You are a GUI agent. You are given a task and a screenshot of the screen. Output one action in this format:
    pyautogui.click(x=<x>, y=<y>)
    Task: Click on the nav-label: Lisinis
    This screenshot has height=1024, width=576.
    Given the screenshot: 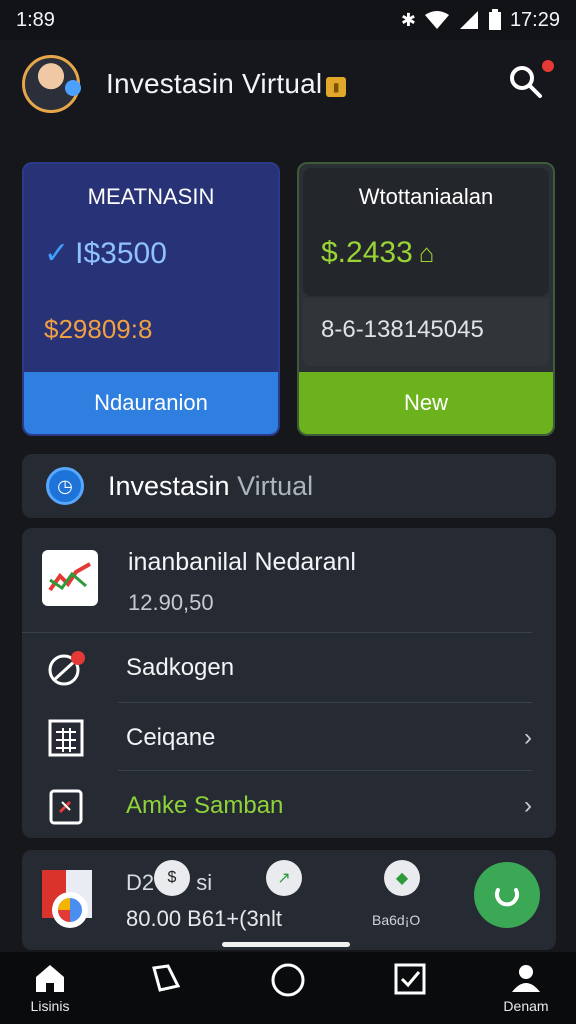 What is the action you would take?
    pyautogui.click(x=50, y=1006)
    